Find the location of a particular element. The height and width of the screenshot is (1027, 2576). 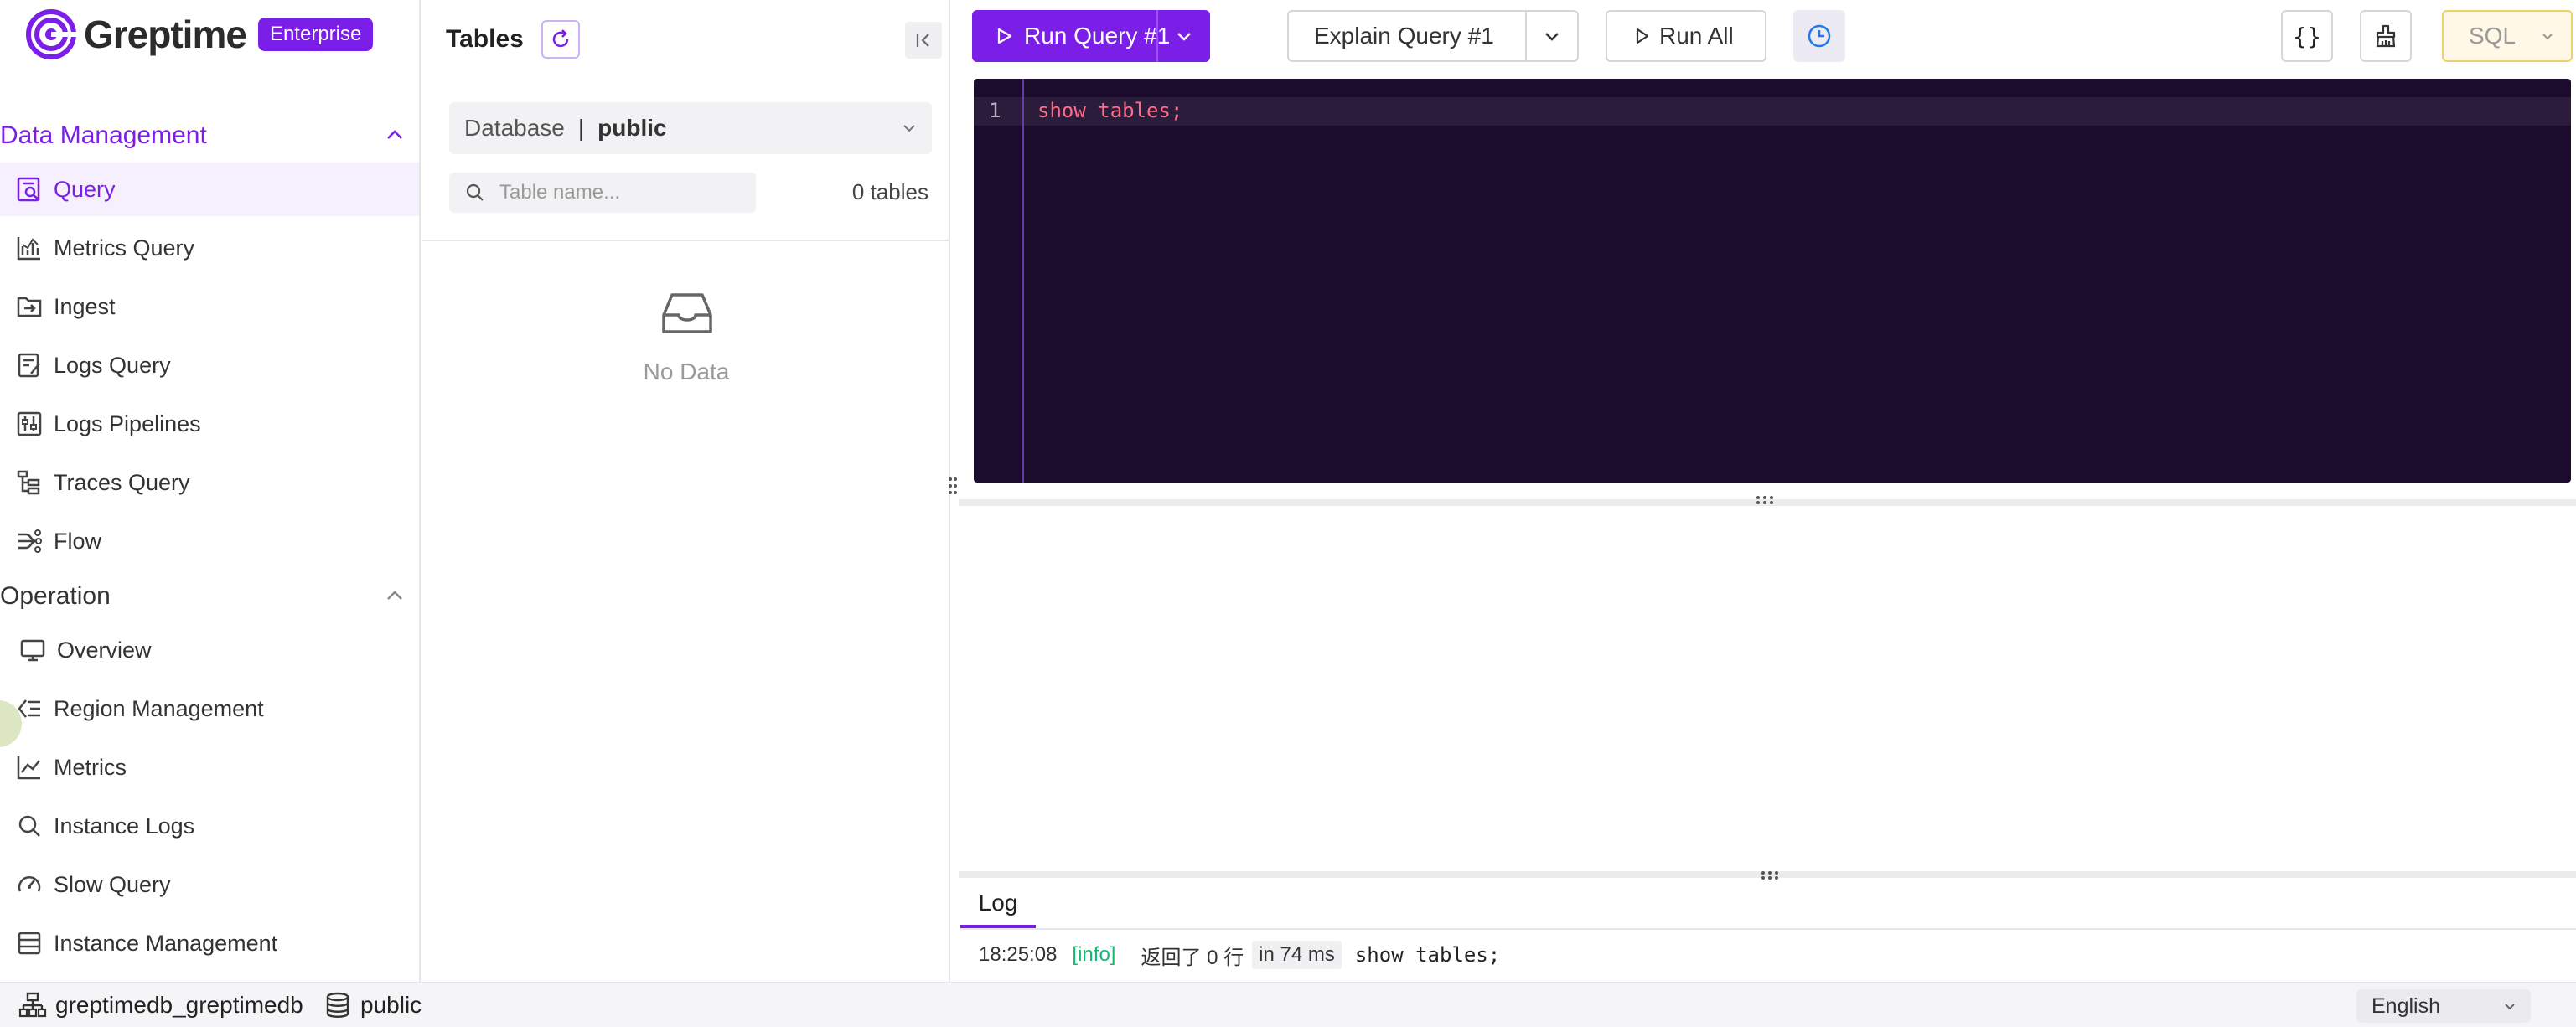

collapse-panel-button is located at coordinates (923, 40).